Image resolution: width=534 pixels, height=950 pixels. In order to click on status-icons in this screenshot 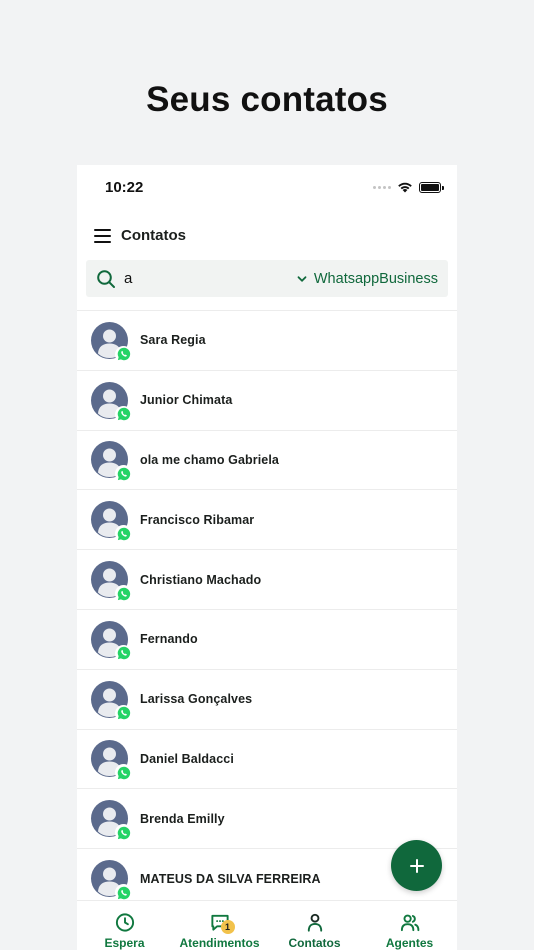, I will do `click(408, 187)`.